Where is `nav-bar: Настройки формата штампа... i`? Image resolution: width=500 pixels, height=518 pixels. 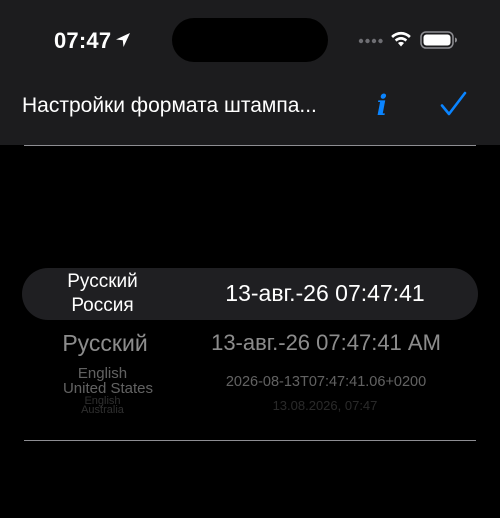 nav-bar: Настройки формата штампа... i is located at coordinates (250, 112).